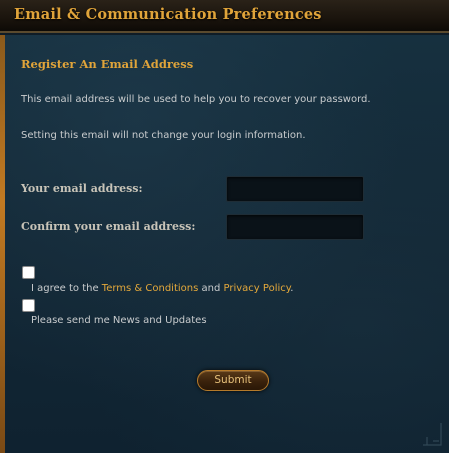 This screenshot has width=449, height=453. What do you see at coordinates (2, 244) in the screenshot?
I see `left-rail-decoration` at bounding box center [2, 244].